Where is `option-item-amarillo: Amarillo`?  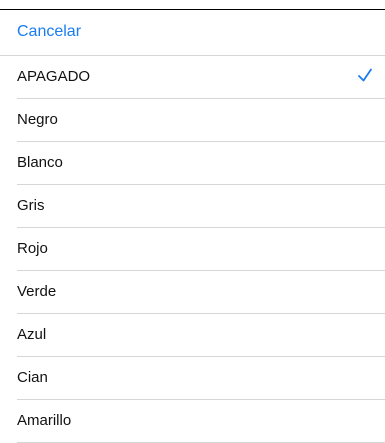
option-item-amarillo: Amarillo is located at coordinates (192, 421).